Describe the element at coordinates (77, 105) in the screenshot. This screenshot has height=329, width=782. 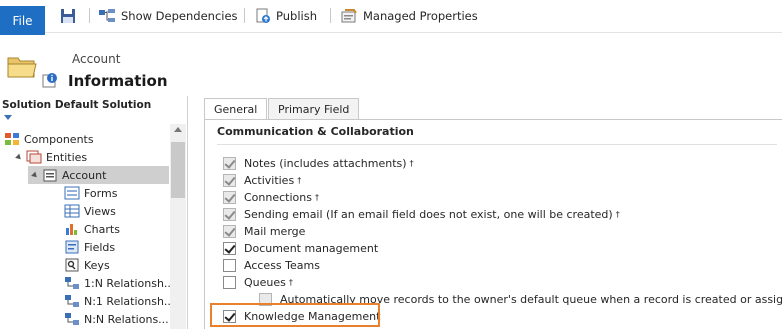
I see `solution-title: Solution Default Solution` at that location.